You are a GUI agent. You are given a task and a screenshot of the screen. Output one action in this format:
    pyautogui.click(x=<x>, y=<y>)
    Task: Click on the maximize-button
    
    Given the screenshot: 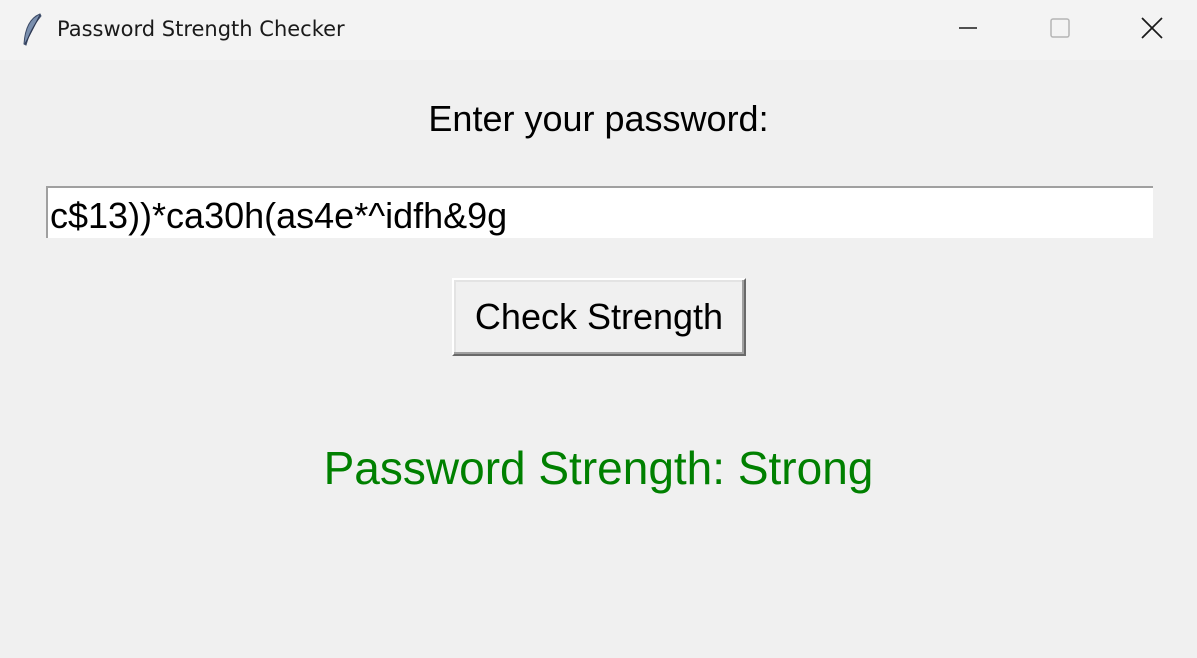 What is the action you would take?
    pyautogui.click(x=1060, y=30)
    